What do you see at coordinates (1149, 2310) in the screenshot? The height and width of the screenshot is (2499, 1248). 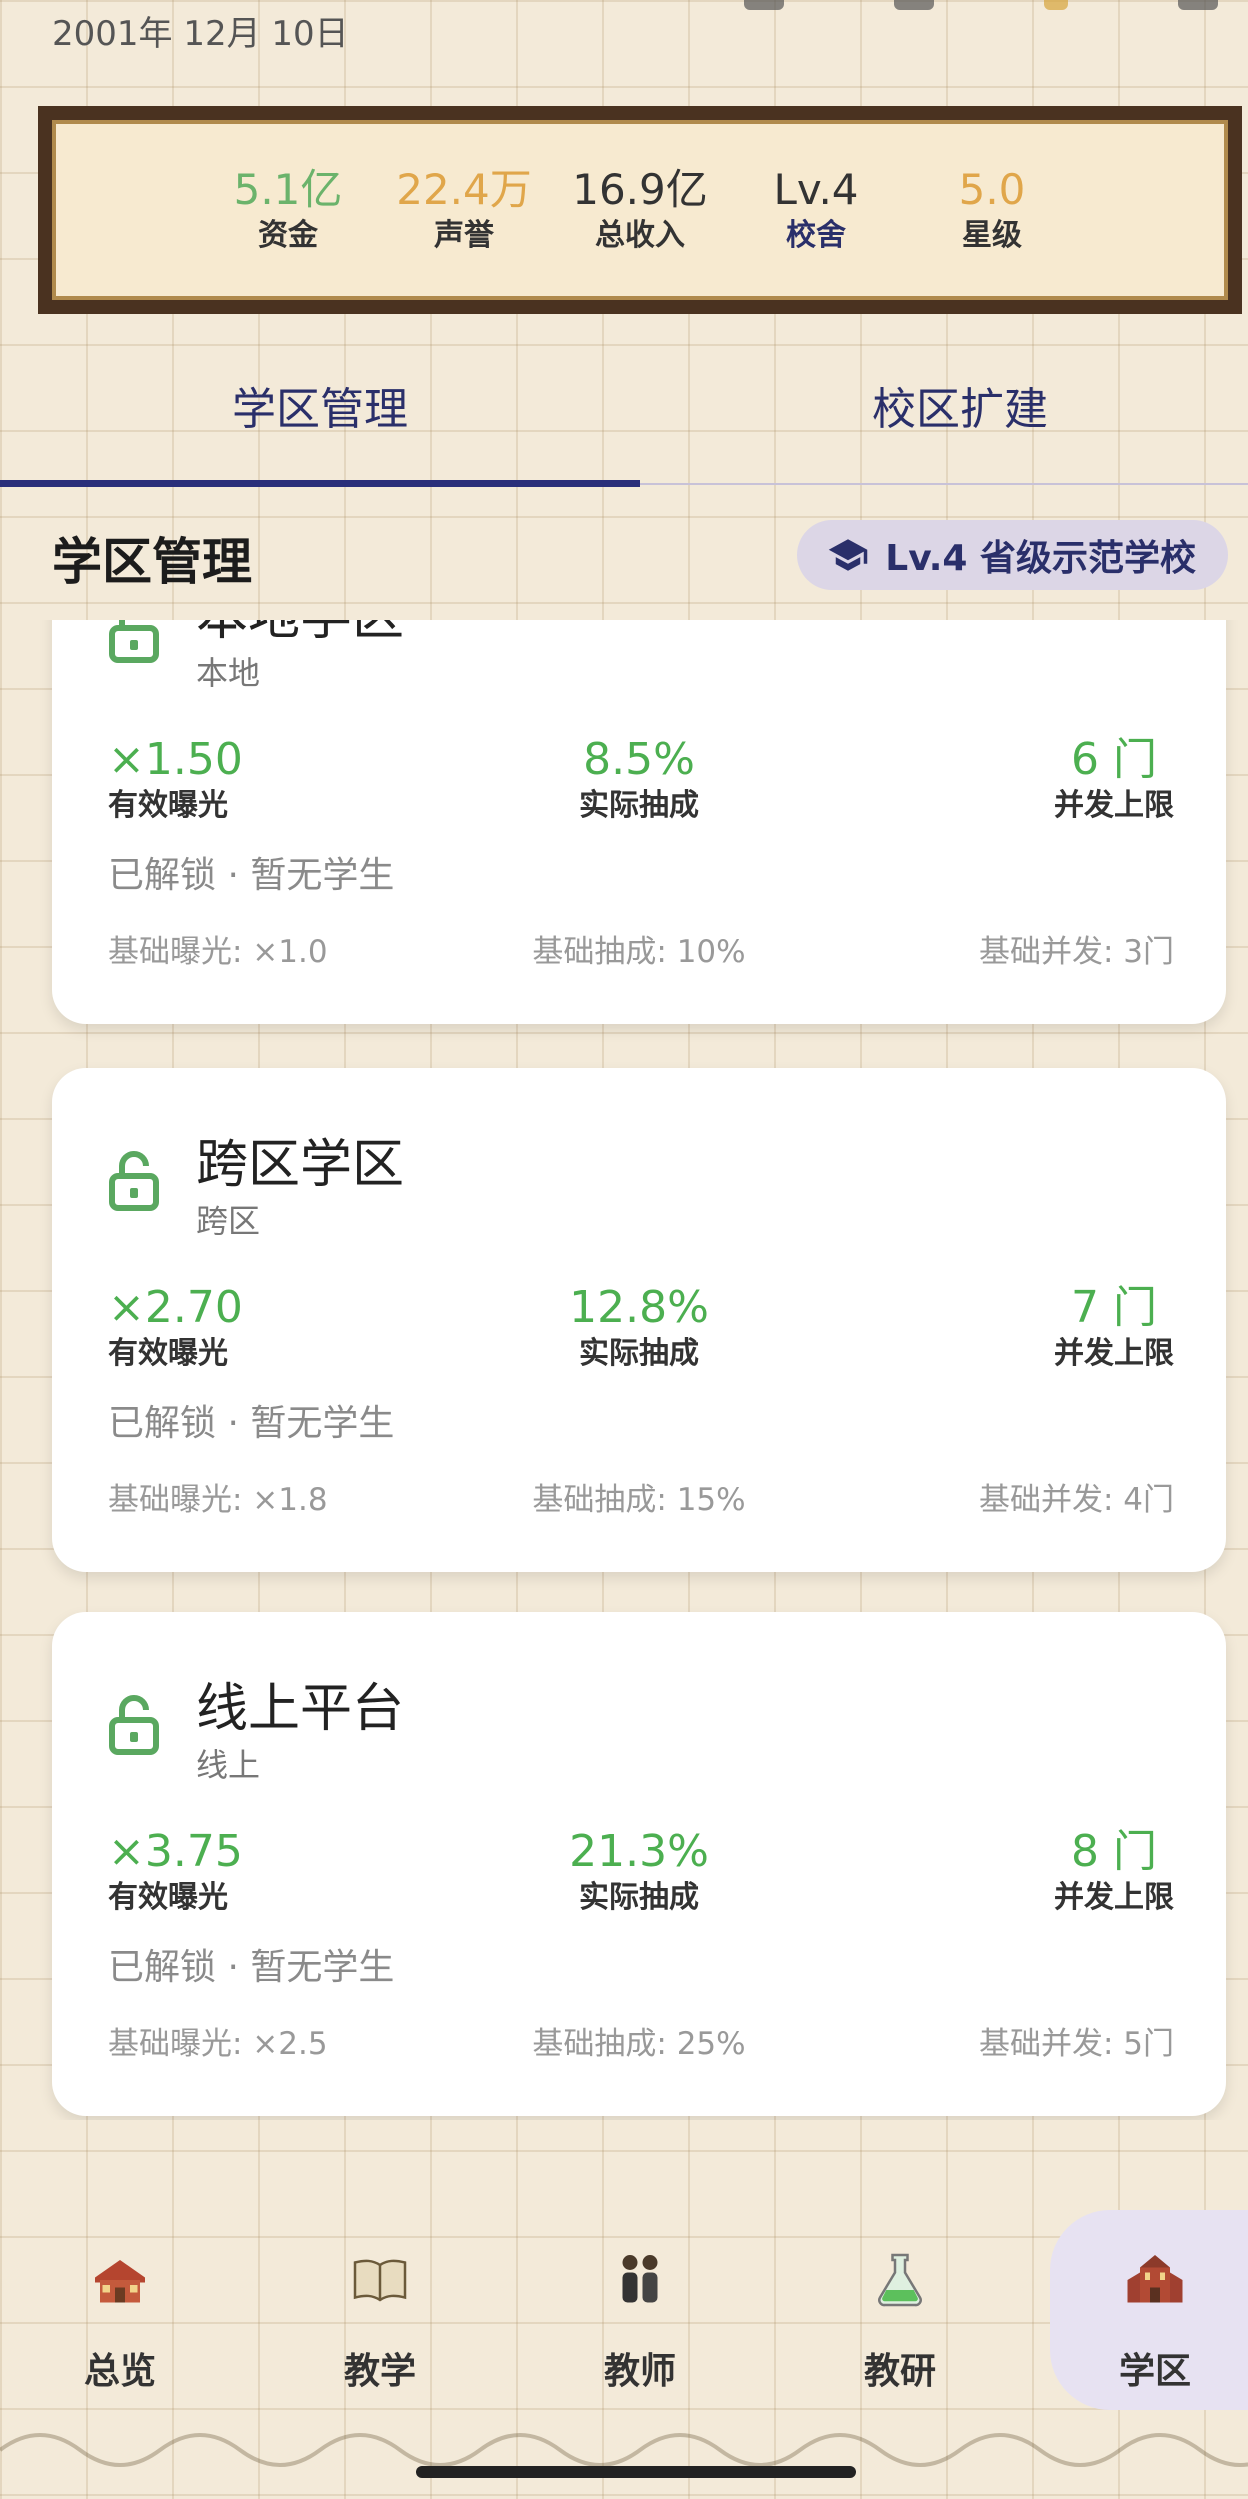 I see `nav-district: 学区` at bounding box center [1149, 2310].